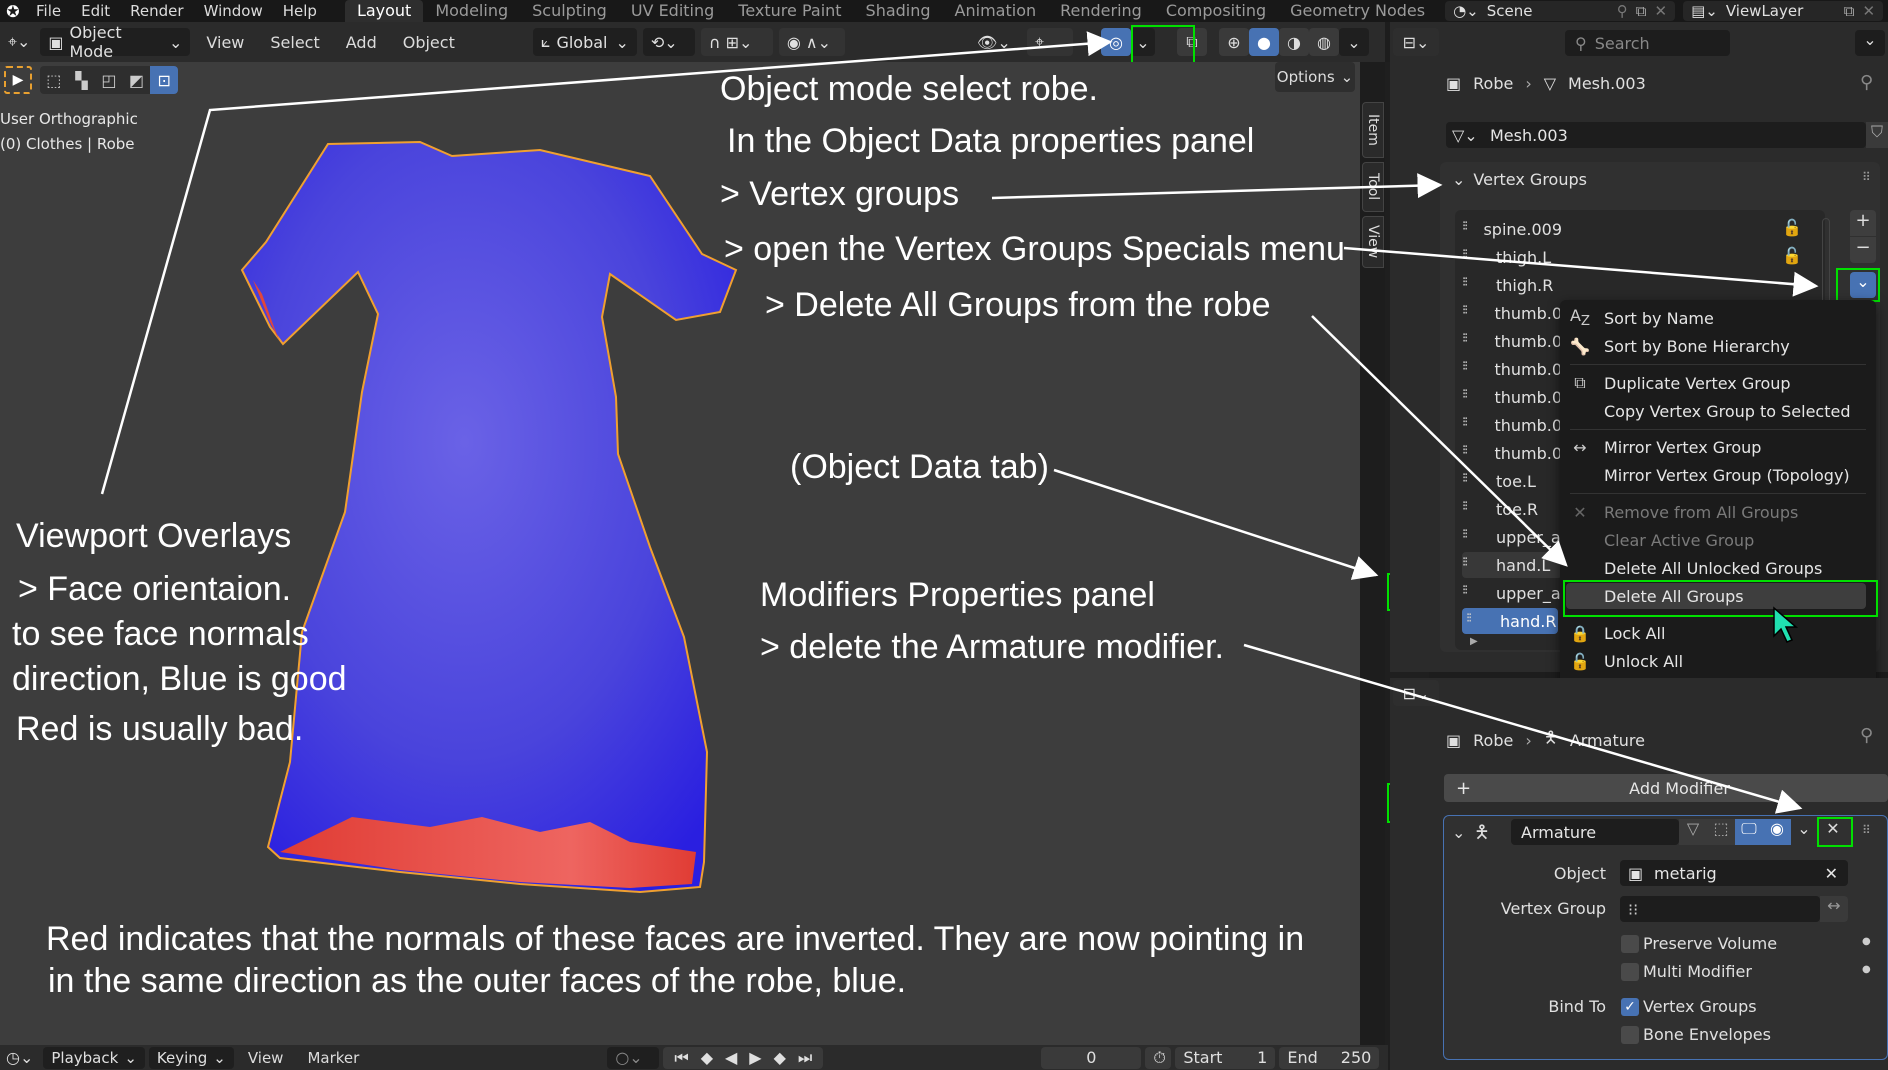 Image resolution: width=1888 pixels, height=1070 pixels. What do you see at coordinates (1718, 568) in the screenshot?
I see `menu-item-delete-all-unlocked-groups: Delete All Unlocked Groups` at bounding box center [1718, 568].